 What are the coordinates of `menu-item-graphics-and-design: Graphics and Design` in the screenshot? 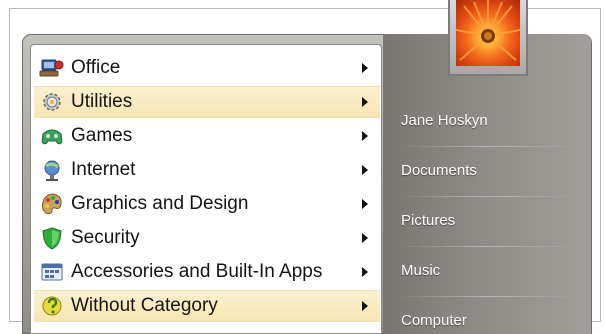 It's located at (207, 204).